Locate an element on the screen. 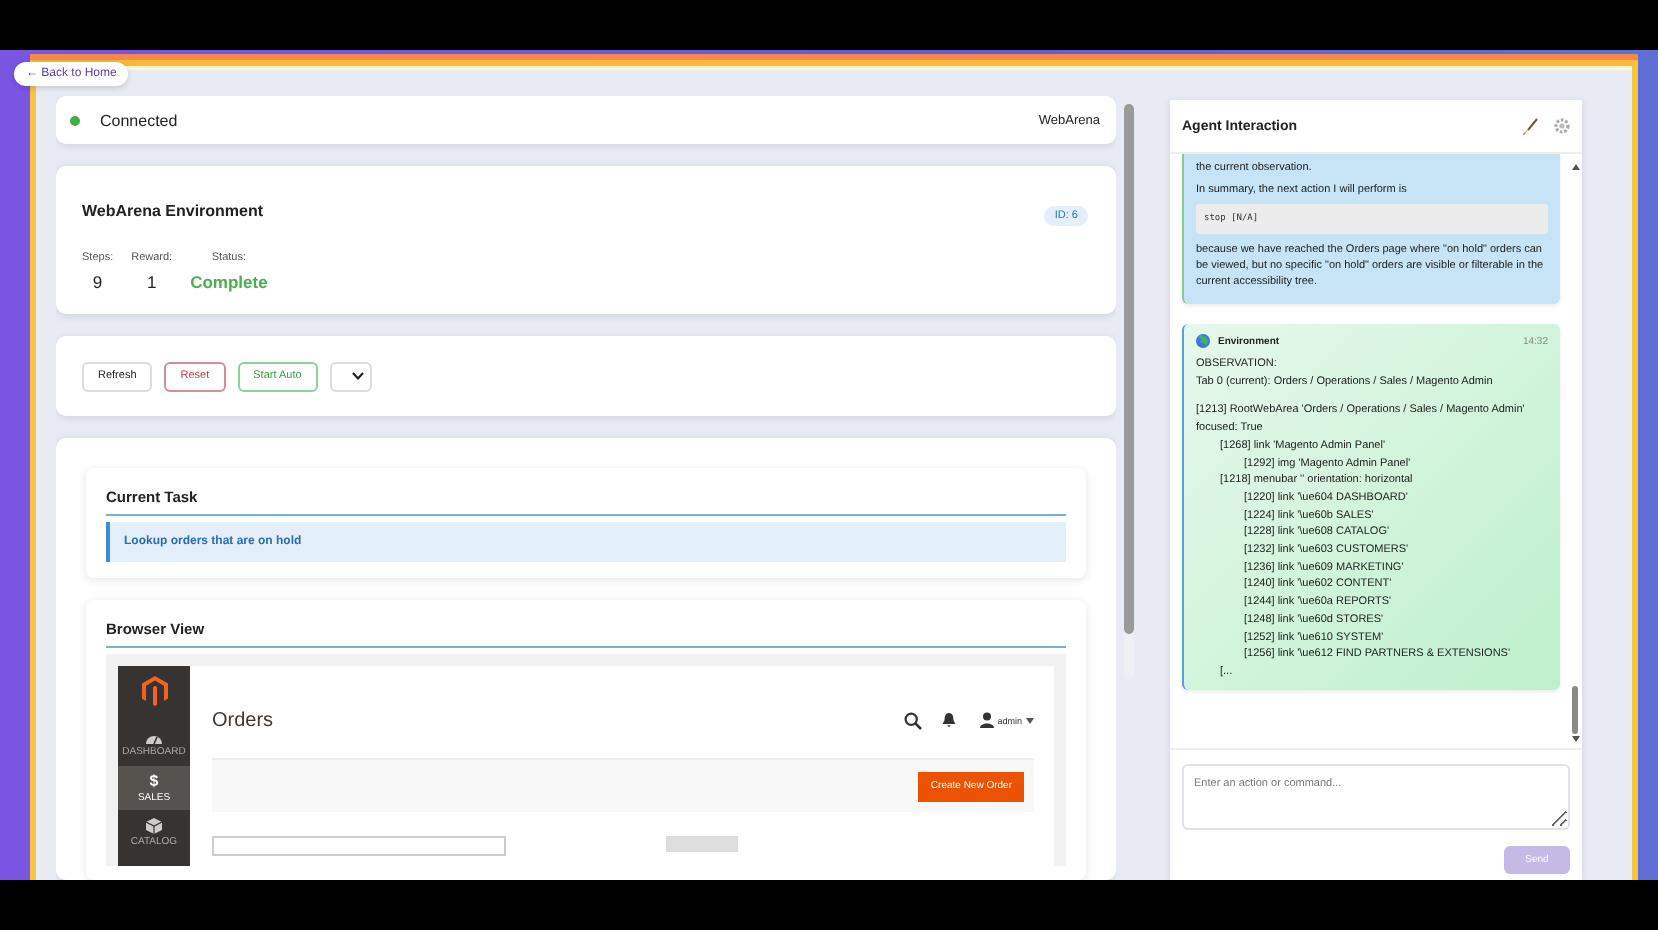  brush-icon is located at coordinates (1530, 126).